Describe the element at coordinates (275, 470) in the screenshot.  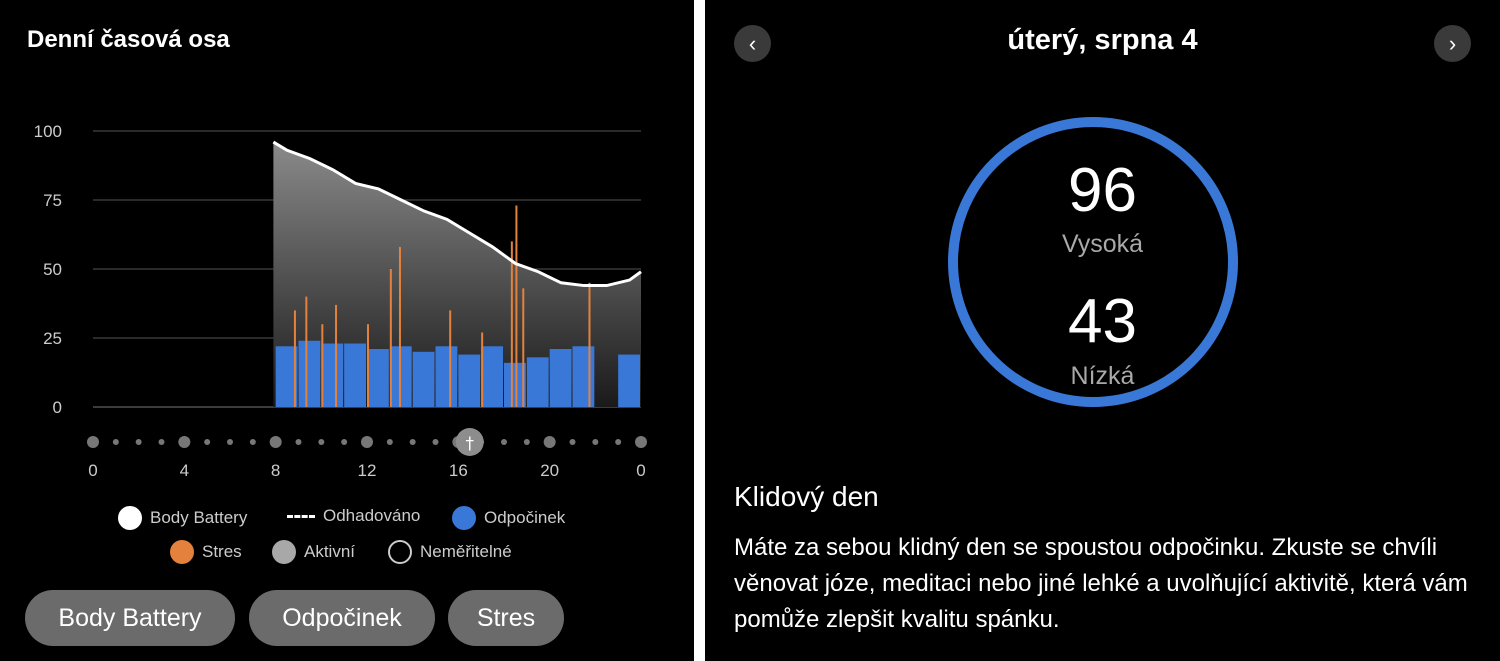
I see `x-tick-label: 8` at that location.